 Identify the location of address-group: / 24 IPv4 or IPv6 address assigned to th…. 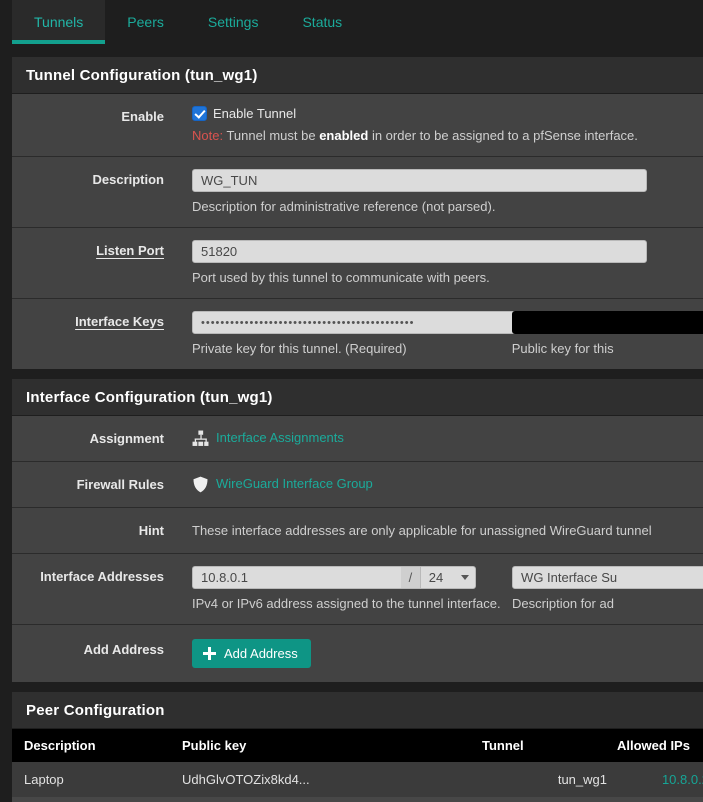
(346, 589).